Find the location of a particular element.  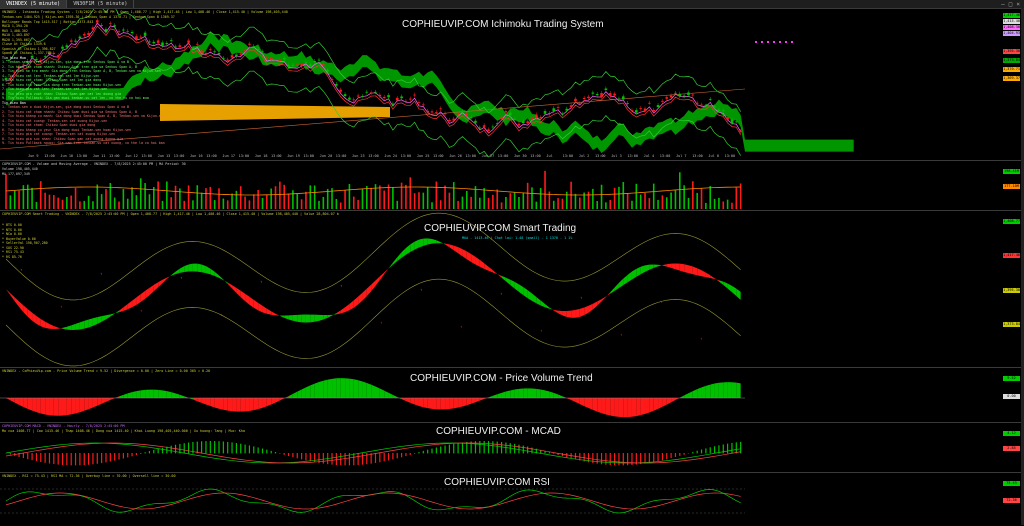

tab-vnindex: VNINDEX (5 minute) is located at coordinates (33, 4).